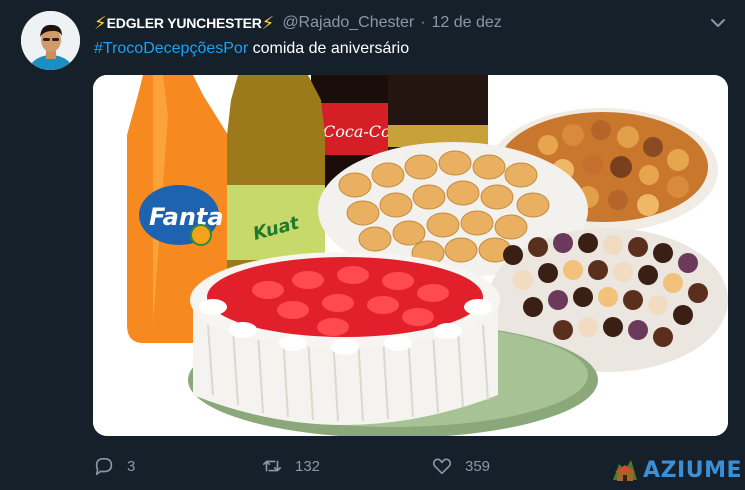 The image size is (745, 490). I want to click on tweet-date: 12 de dez, so click(467, 23).